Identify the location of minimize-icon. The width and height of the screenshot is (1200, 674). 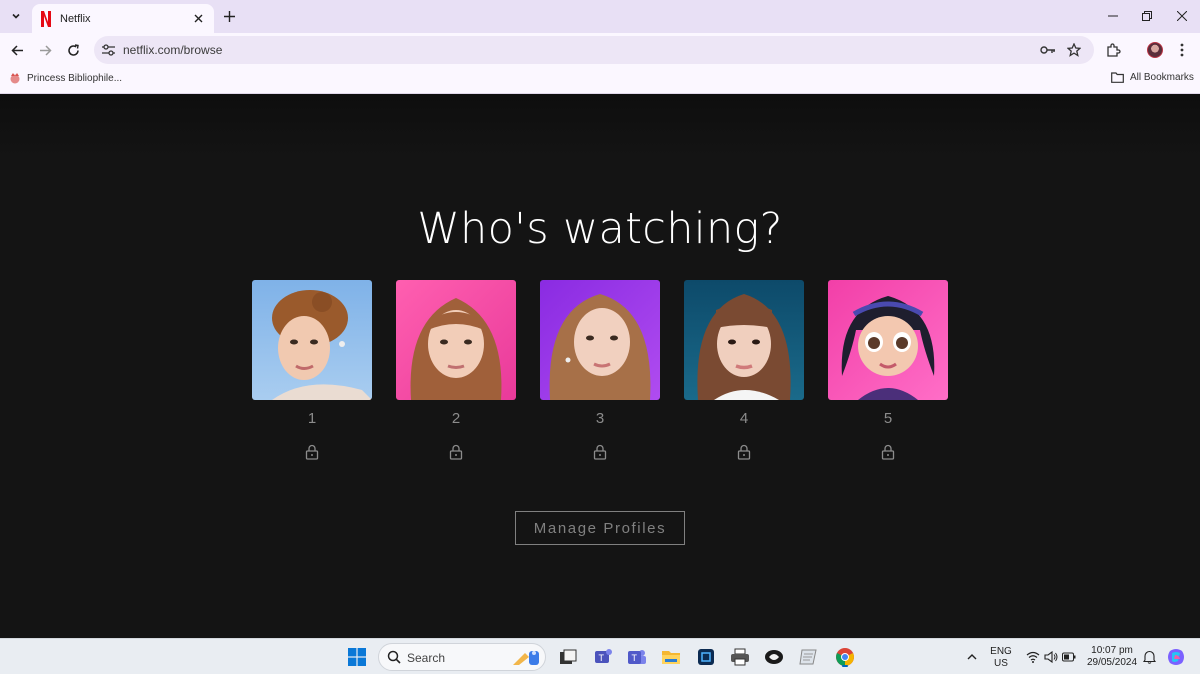
(1113, 16).